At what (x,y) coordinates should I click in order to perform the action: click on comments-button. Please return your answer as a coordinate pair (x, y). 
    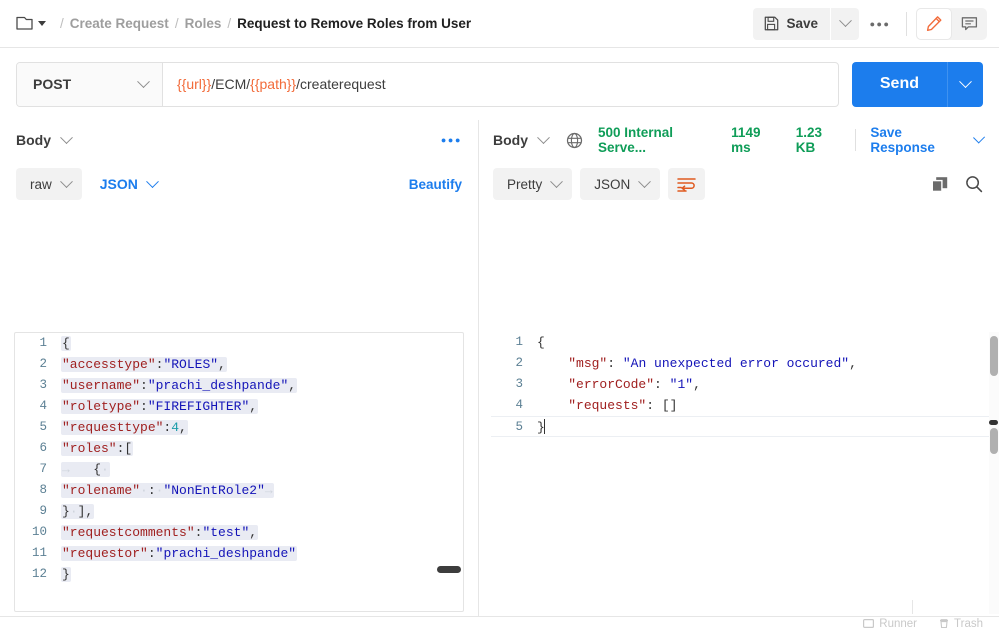
    Looking at the image, I should click on (969, 24).